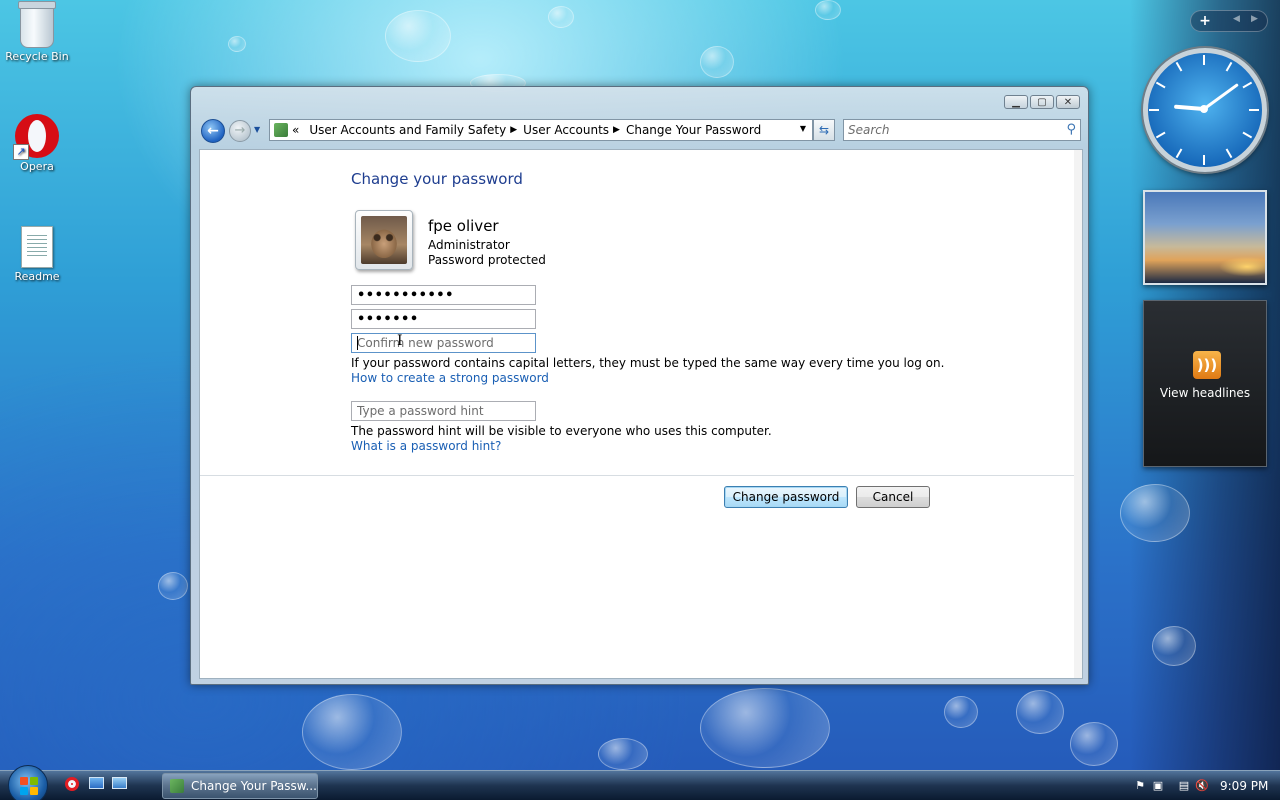  What do you see at coordinates (450, 378) in the screenshot?
I see `strong-password-link: How to create a strong password` at bounding box center [450, 378].